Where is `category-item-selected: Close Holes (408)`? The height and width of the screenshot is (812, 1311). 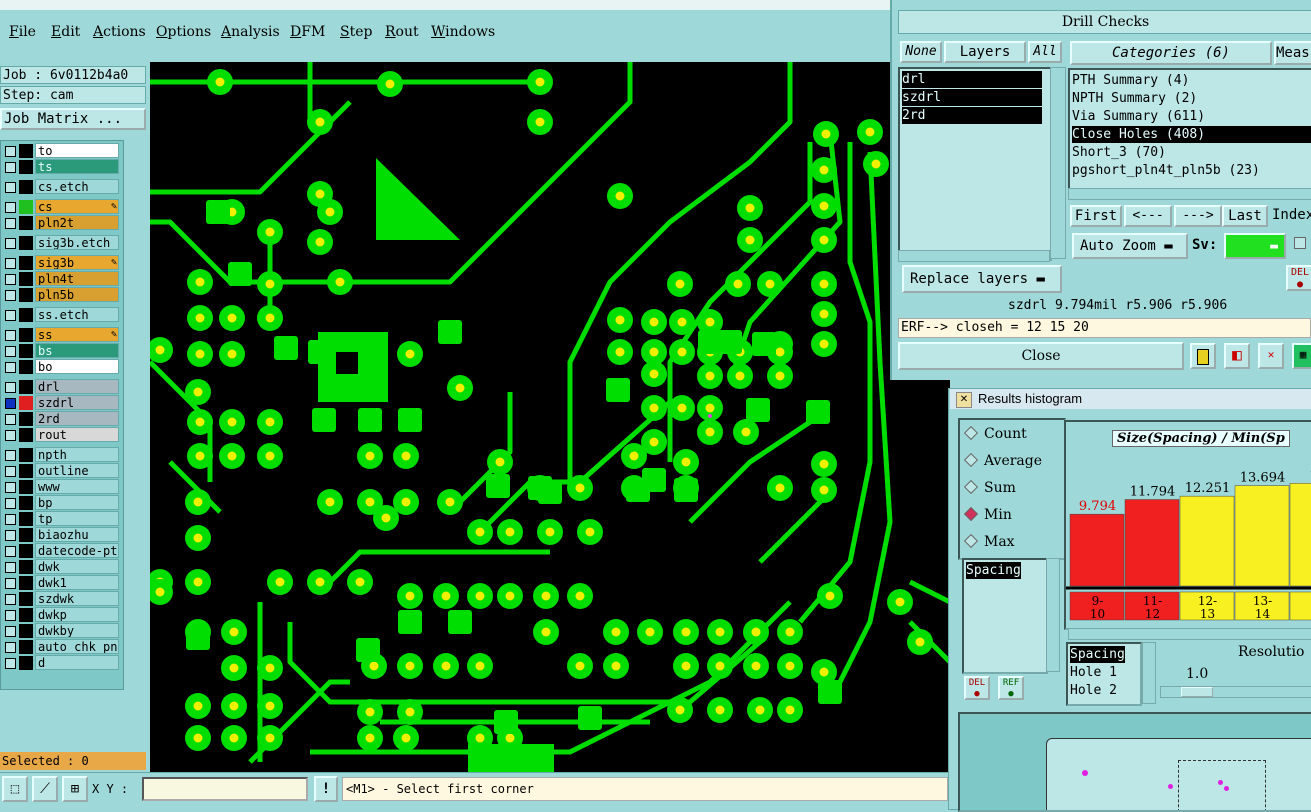 category-item-selected: Close Holes (408) is located at coordinates (1191, 134).